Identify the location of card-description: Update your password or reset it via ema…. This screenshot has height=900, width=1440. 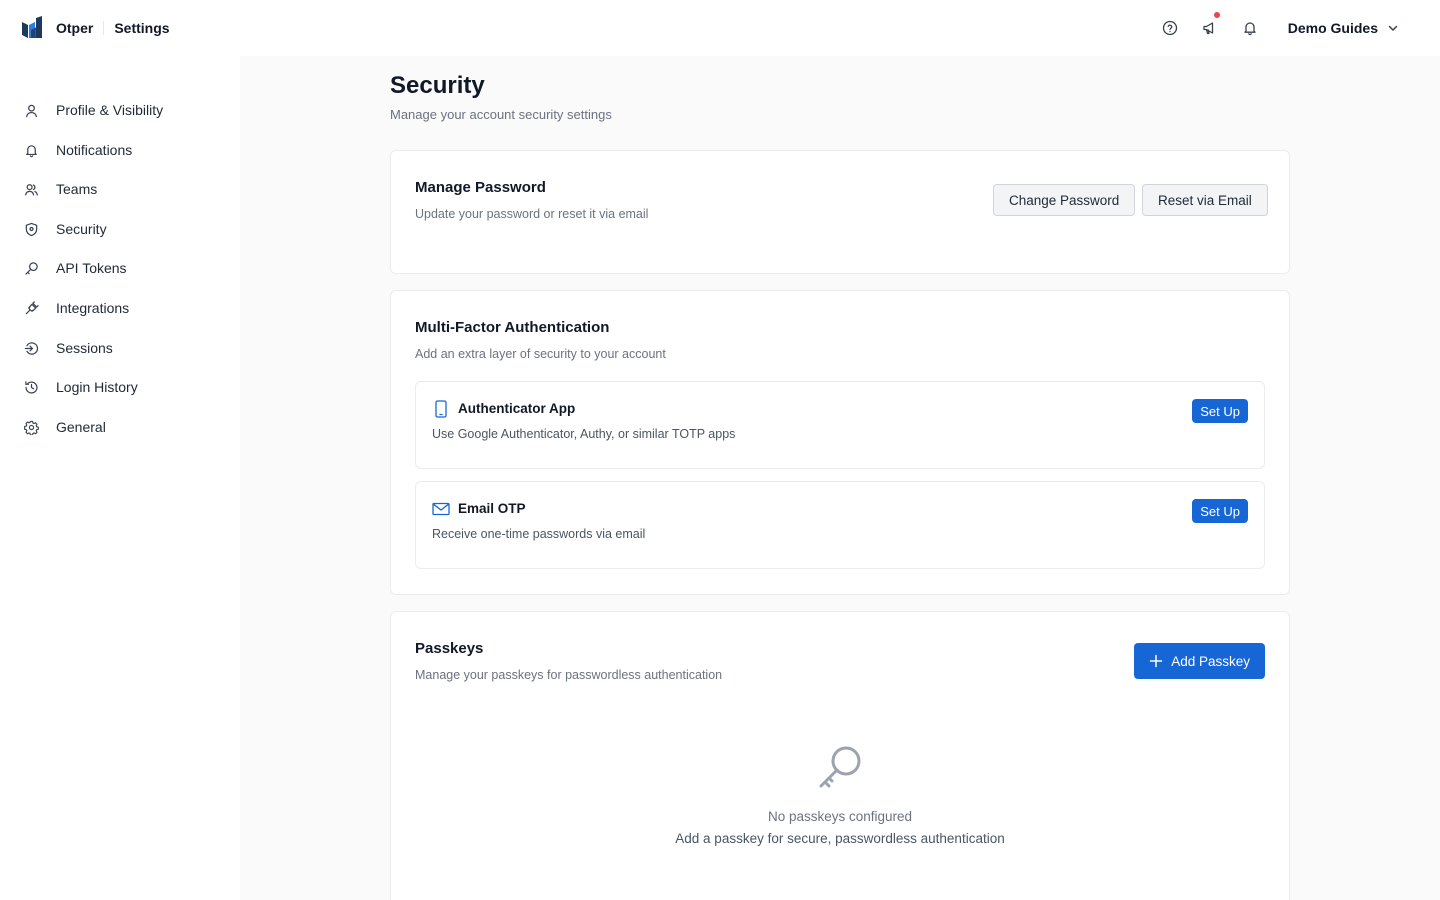
(532, 214).